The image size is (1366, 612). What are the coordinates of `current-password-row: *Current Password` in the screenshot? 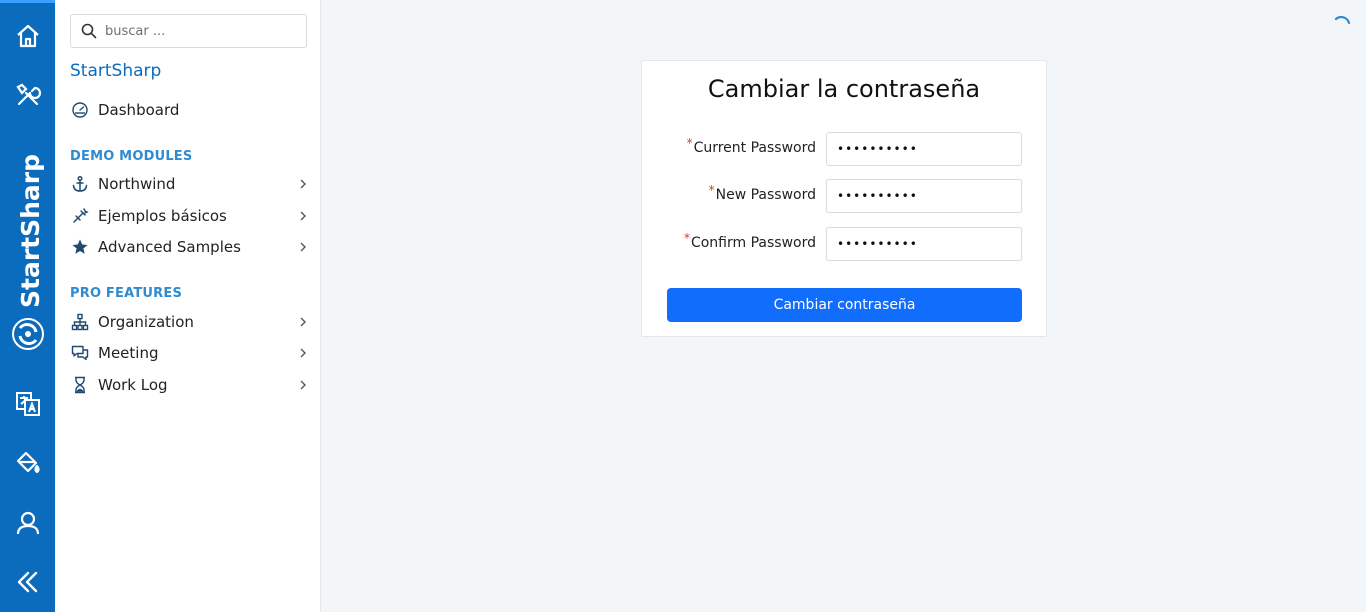 It's located at (844, 149).